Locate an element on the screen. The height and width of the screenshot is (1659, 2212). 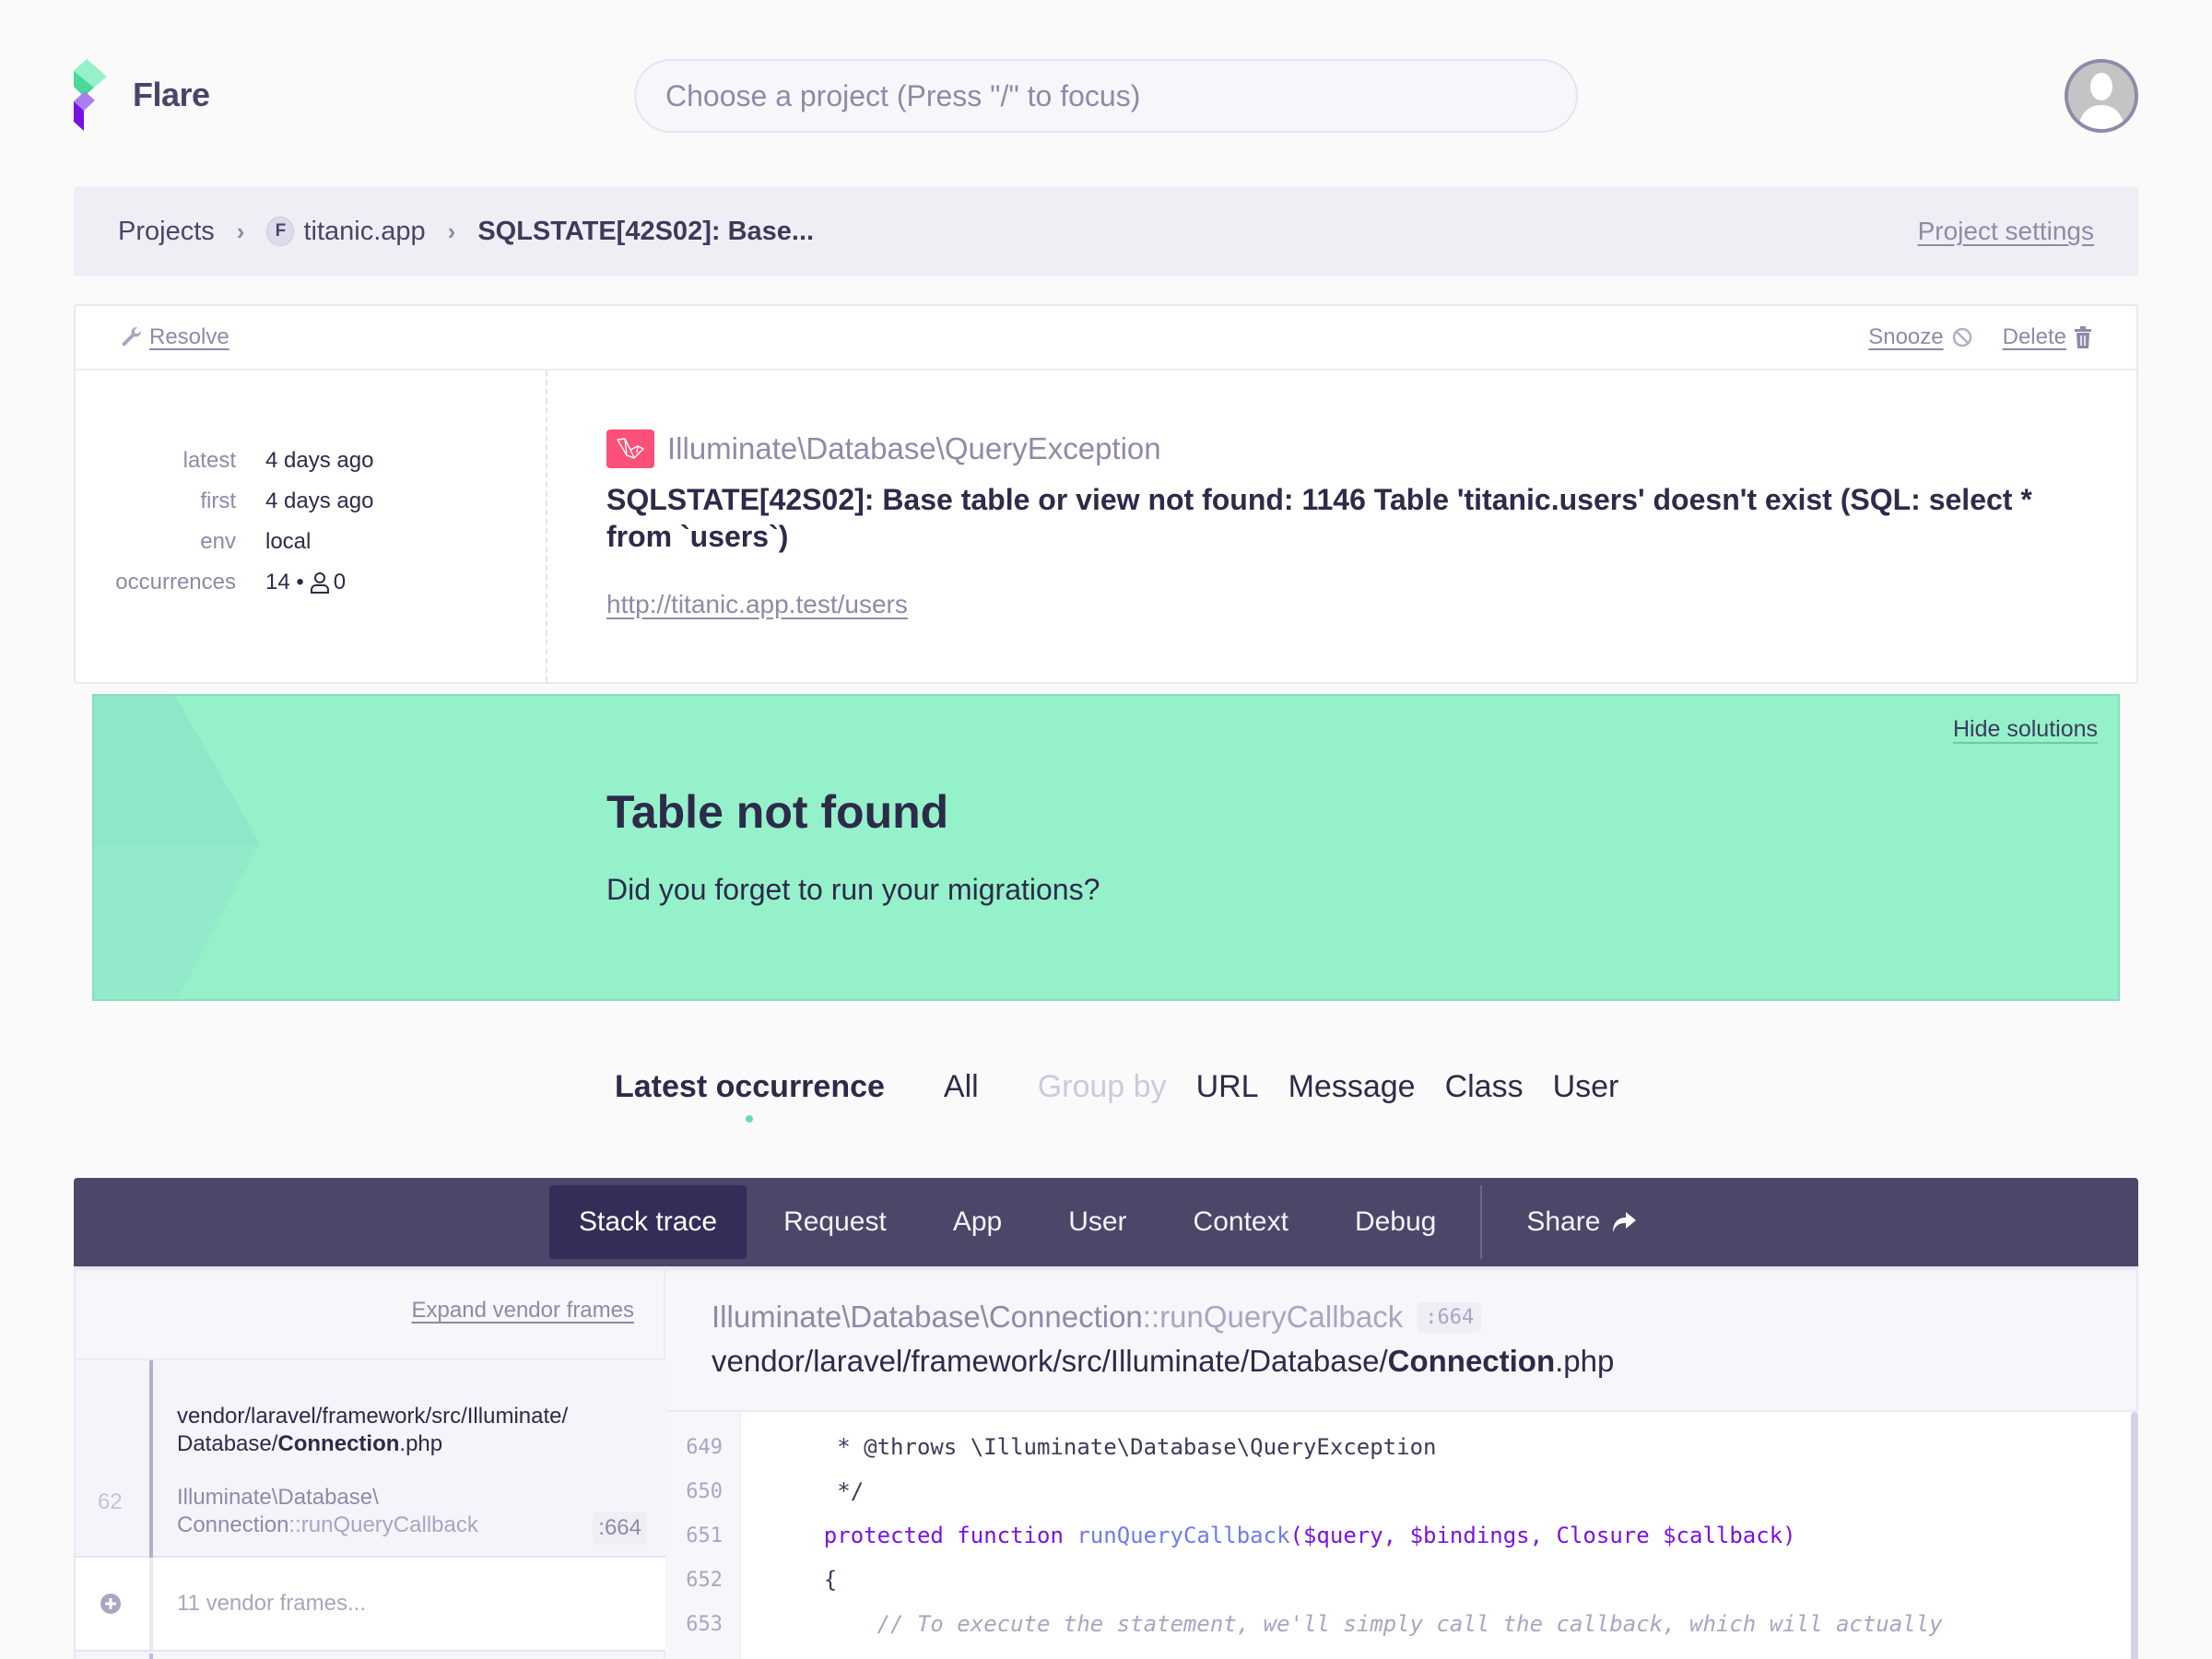
trash-icon is located at coordinates (2083, 337).